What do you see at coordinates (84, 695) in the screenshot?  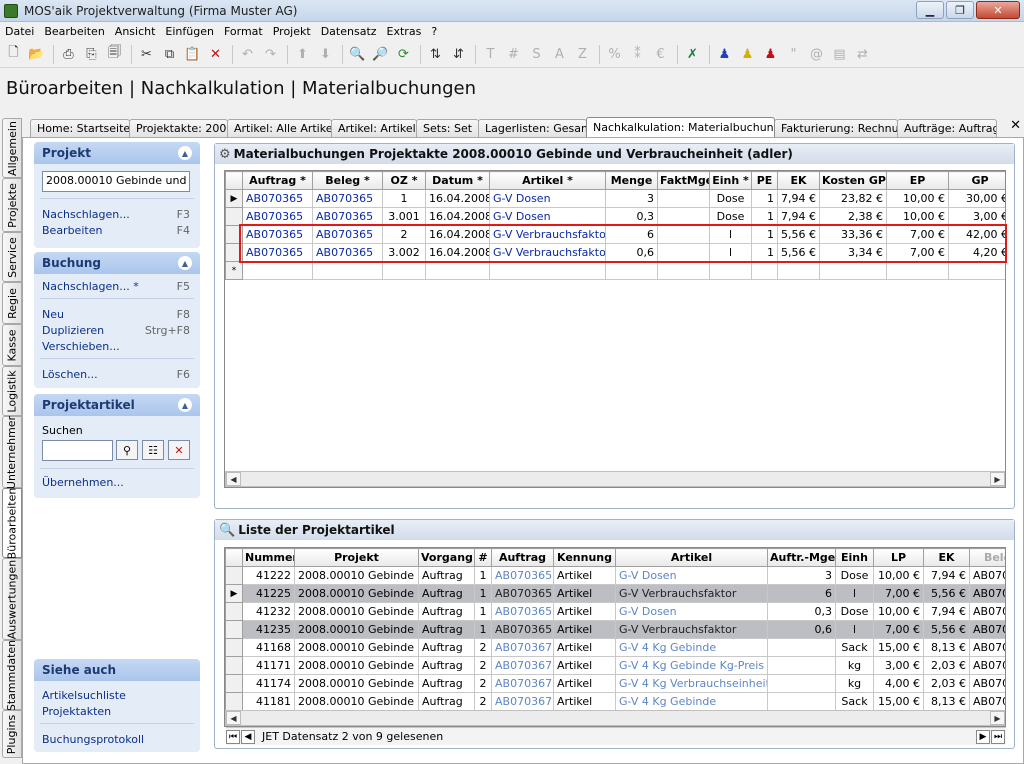 I see `artikelsuchliste-link: Artikelsuchliste` at bounding box center [84, 695].